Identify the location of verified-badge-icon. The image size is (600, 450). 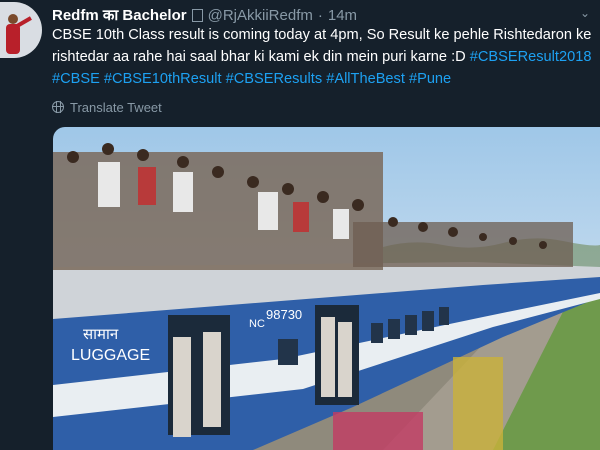
(197, 15).